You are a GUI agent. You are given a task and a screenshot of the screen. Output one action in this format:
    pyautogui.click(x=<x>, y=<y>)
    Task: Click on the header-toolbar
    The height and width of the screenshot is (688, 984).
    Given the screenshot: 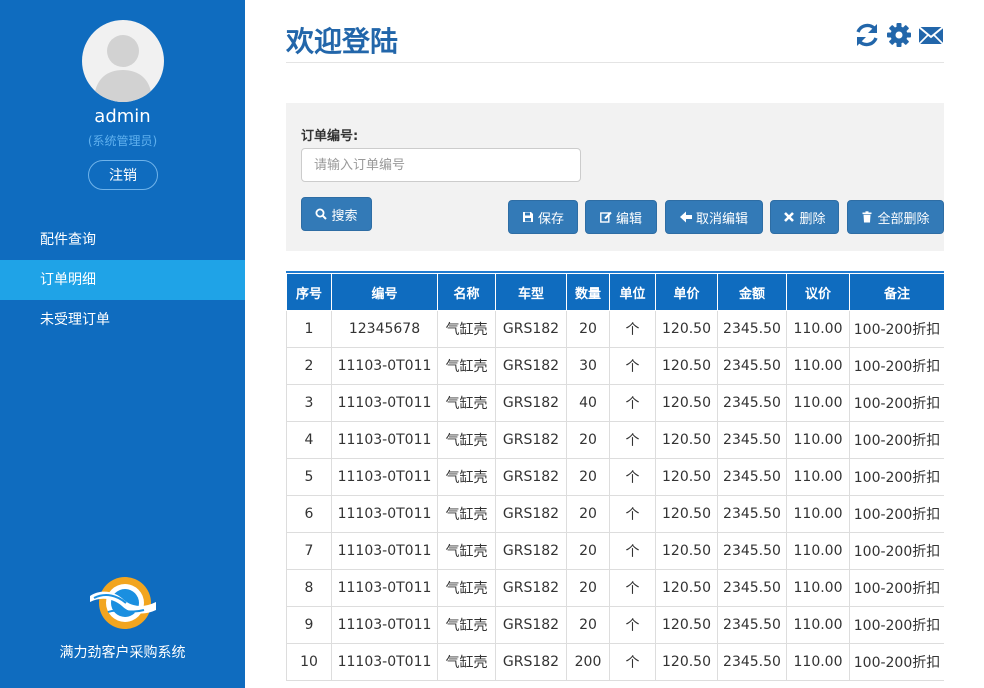 What is the action you would take?
    pyautogui.click(x=899, y=35)
    